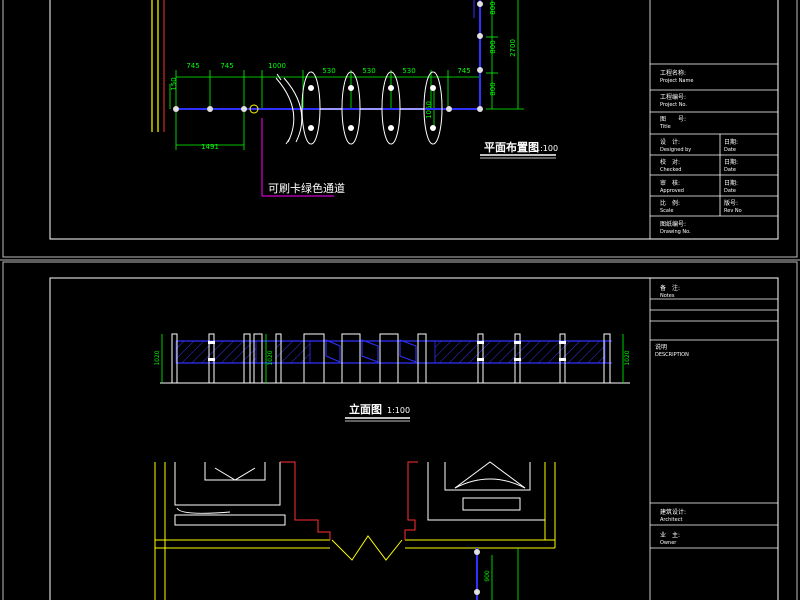 The height and width of the screenshot is (600, 800). What do you see at coordinates (627, 357) in the screenshot?
I see `elev-dim-1020-c: 1020` at bounding box center [627, 357].